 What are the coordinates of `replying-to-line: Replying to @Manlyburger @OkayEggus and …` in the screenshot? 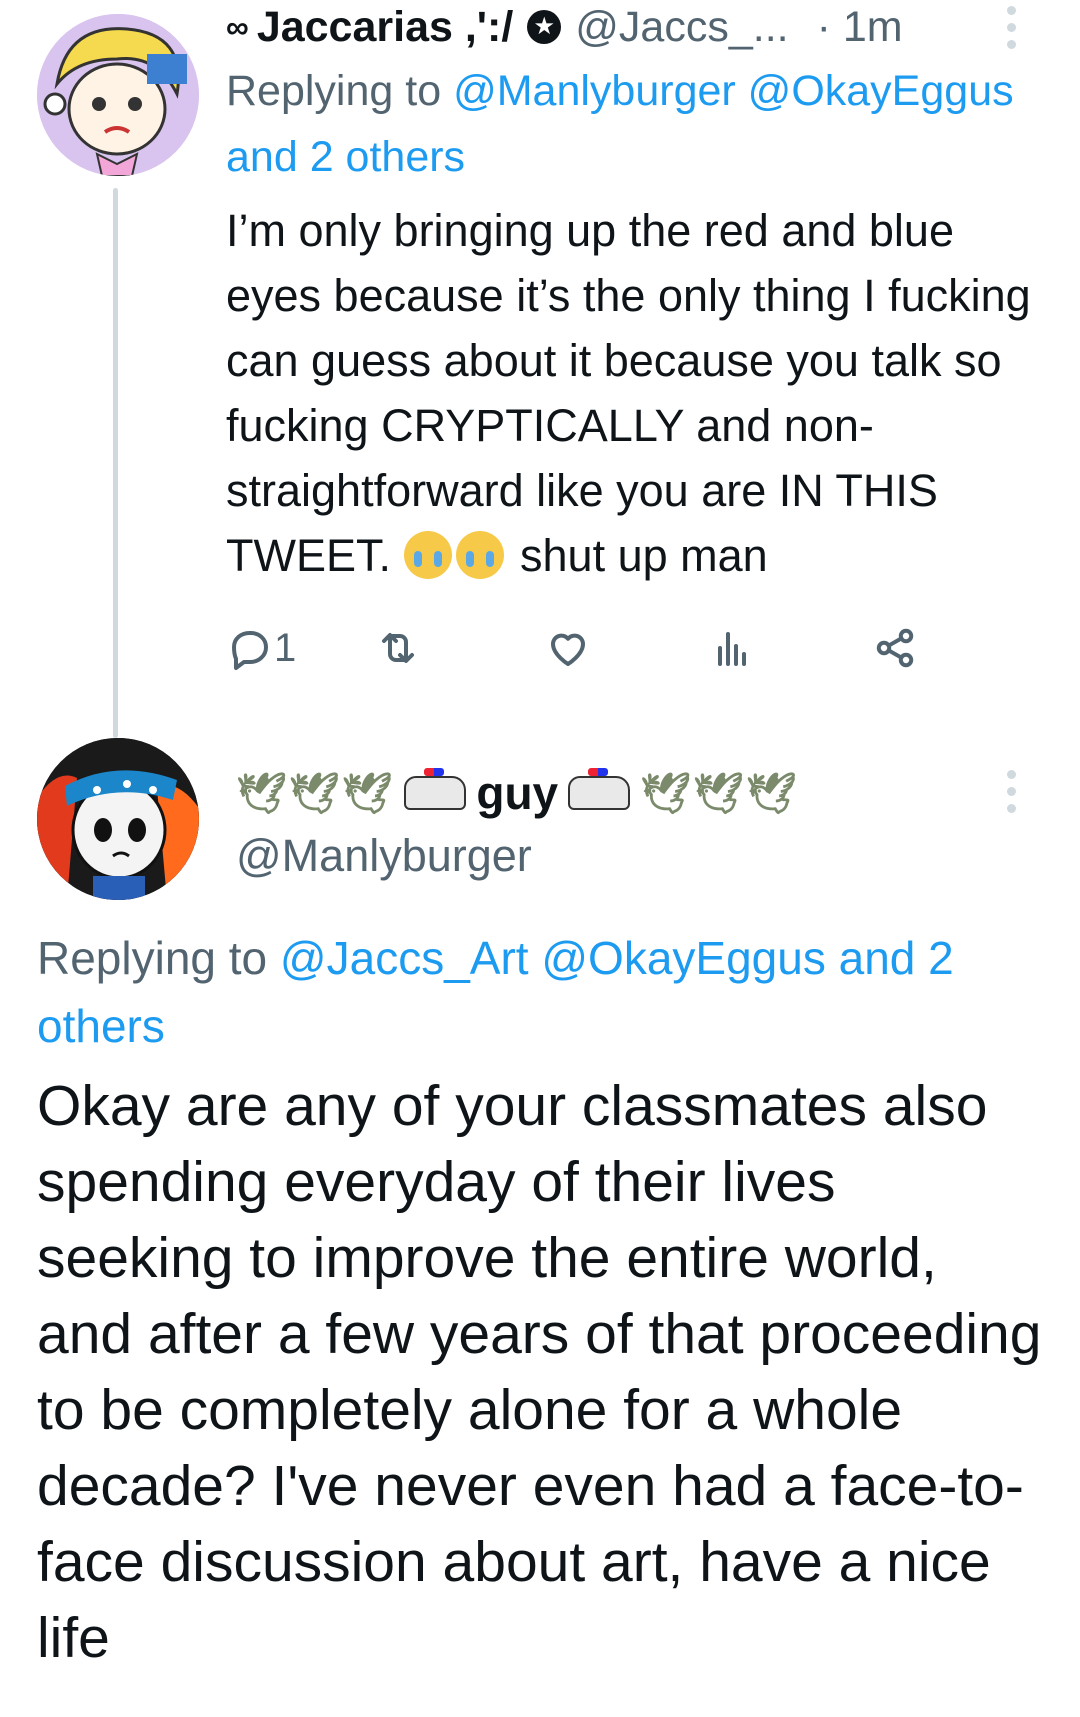 It's located at (636, 124).